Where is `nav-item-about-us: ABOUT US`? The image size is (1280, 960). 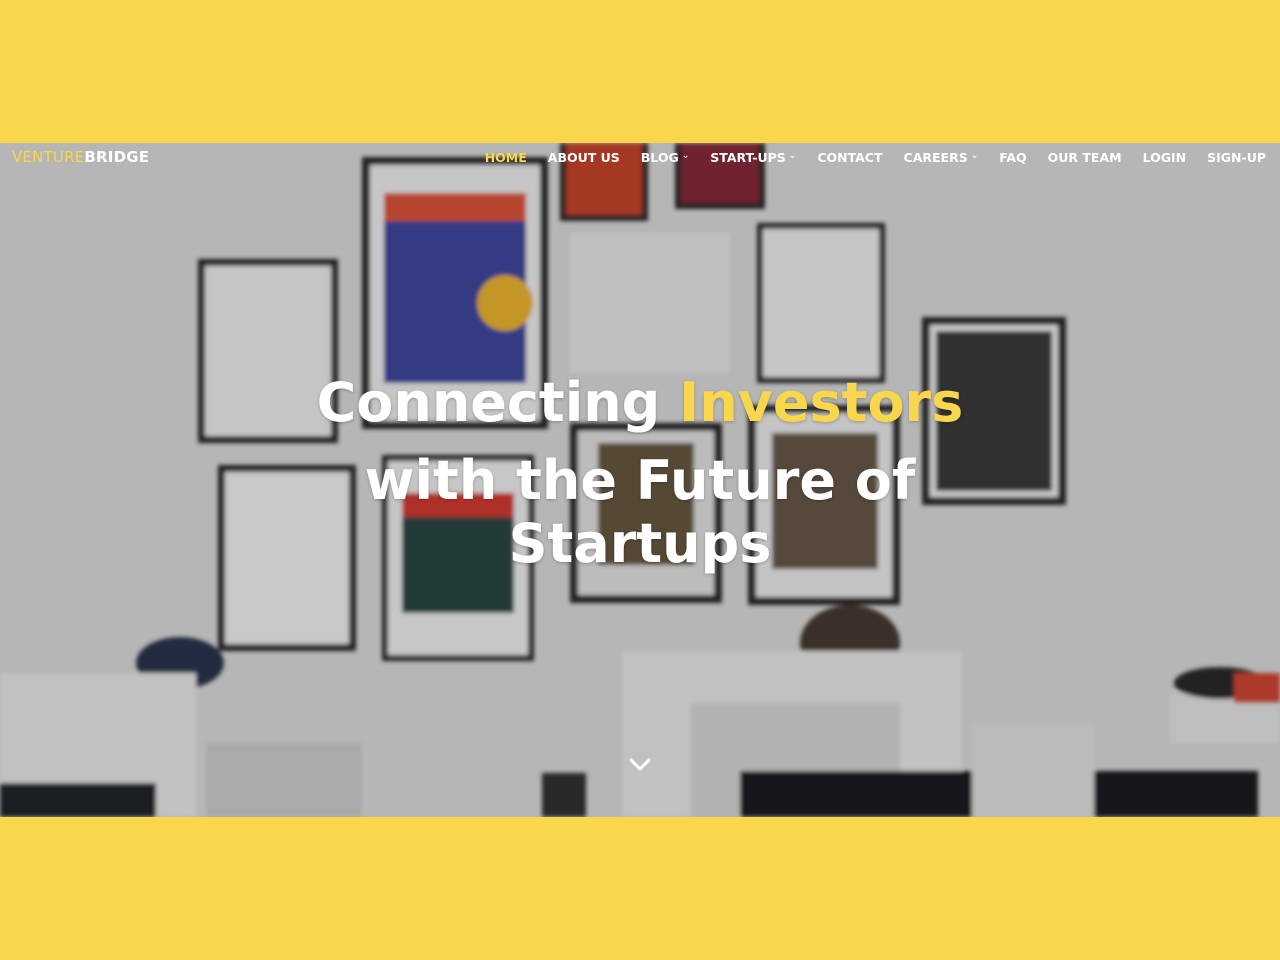
nav-item-about-us: ABOUT US is located at coordinates (584, 157).